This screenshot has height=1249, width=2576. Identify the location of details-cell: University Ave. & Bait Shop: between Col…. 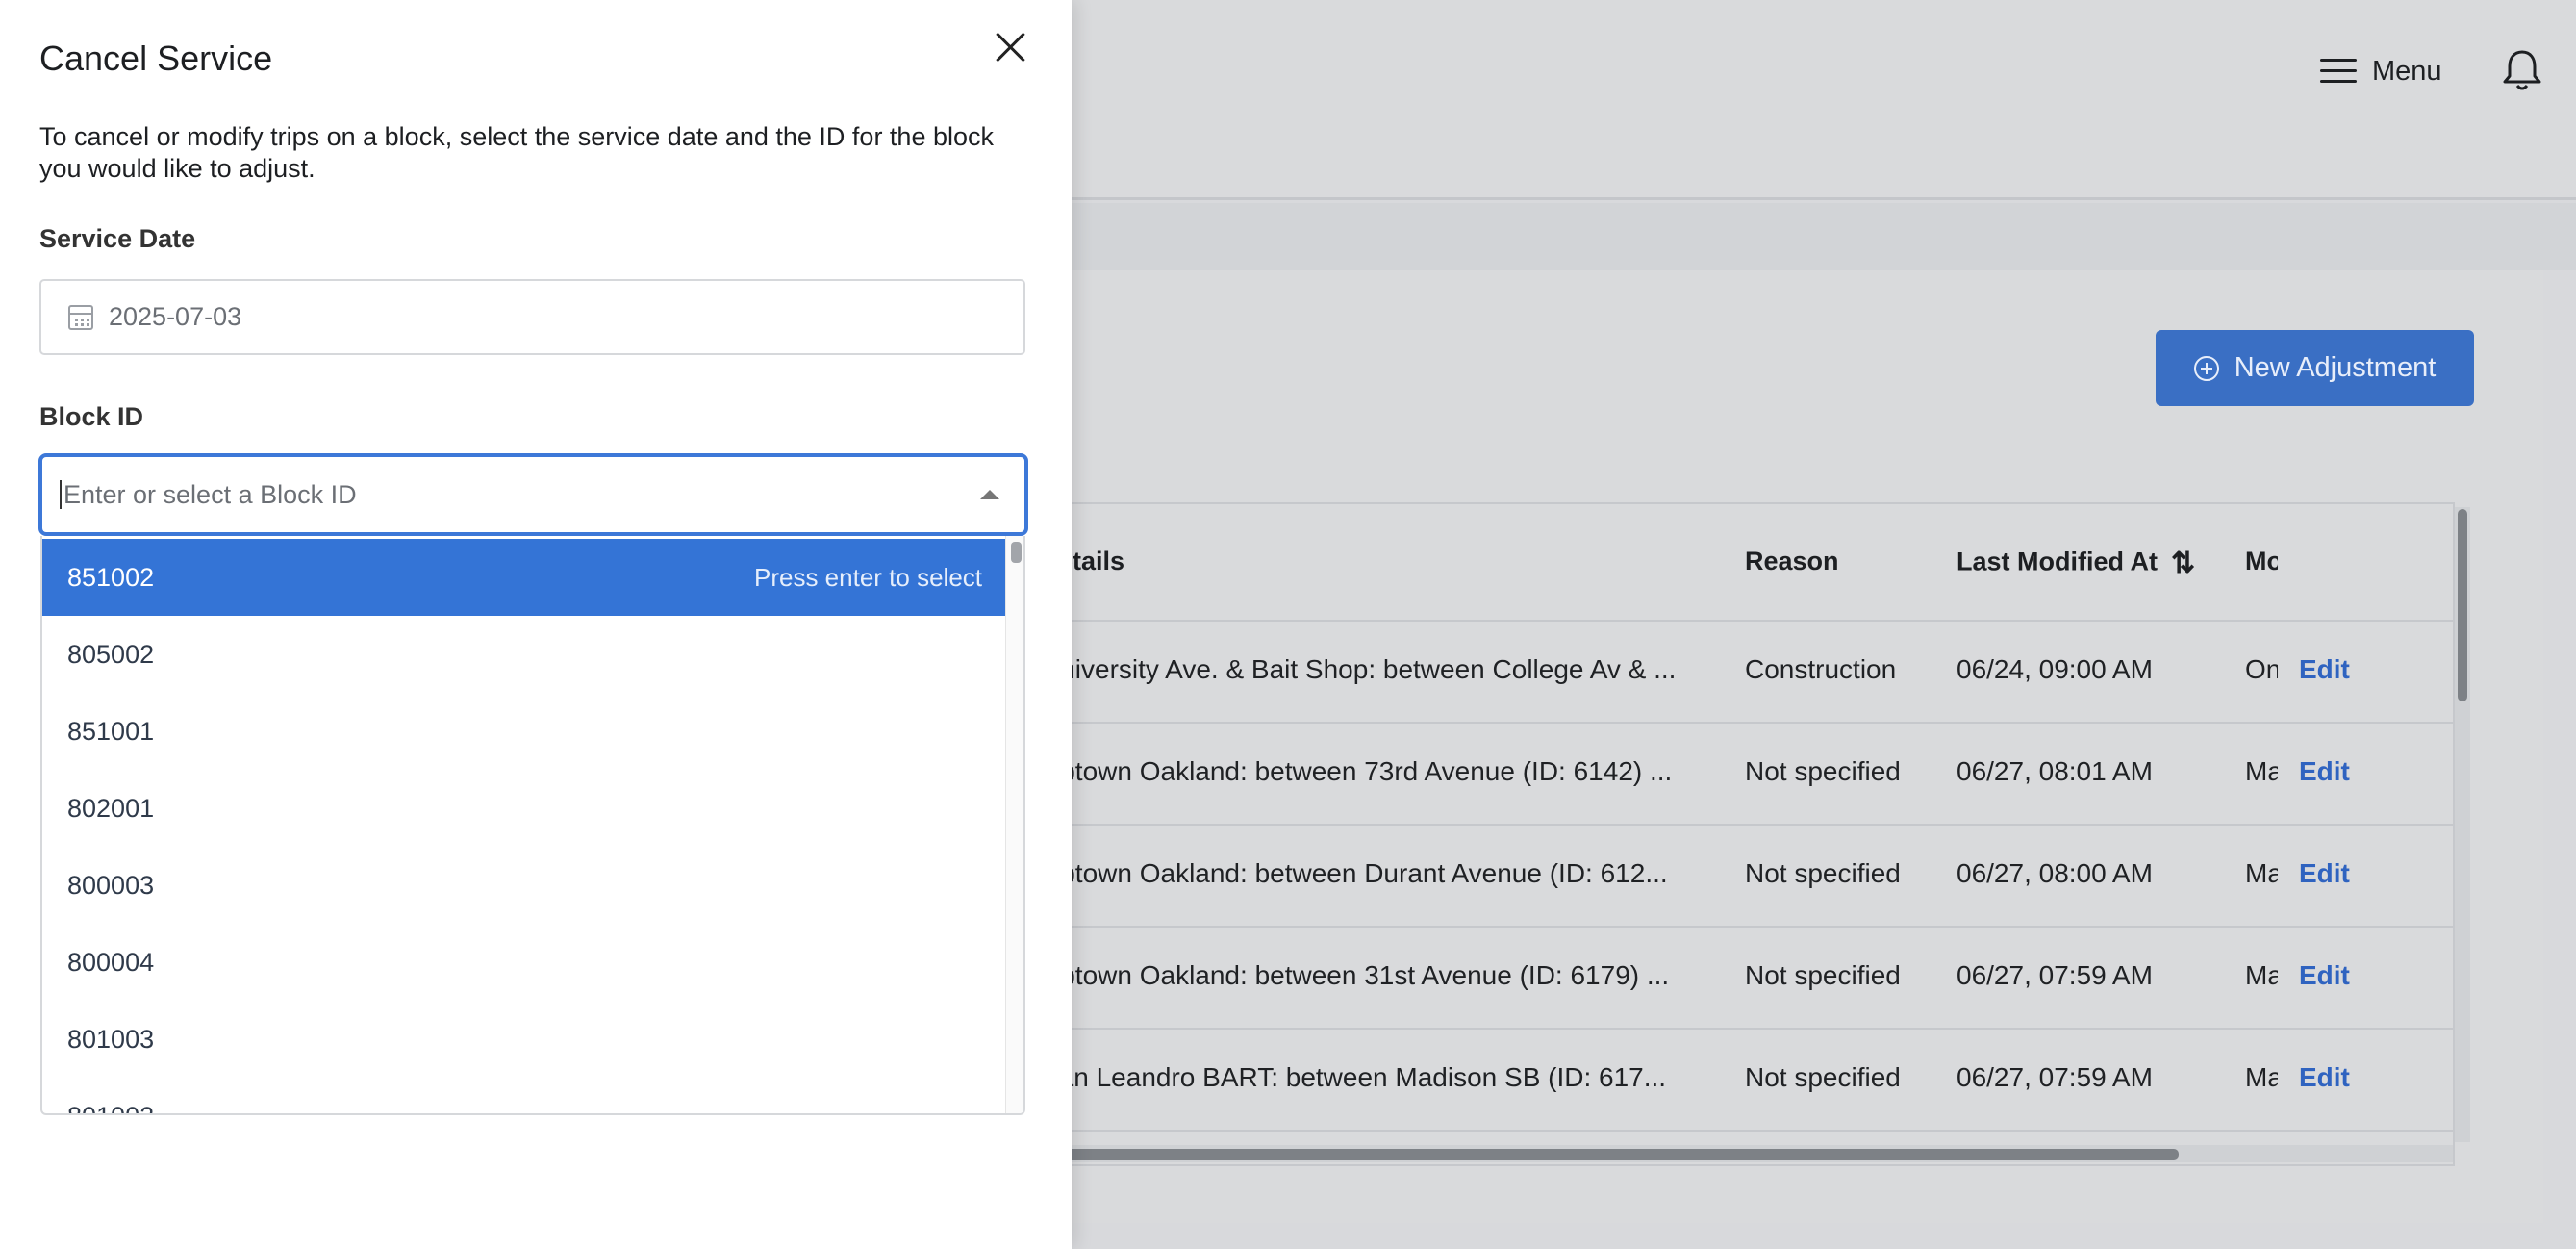
(1359, 669).